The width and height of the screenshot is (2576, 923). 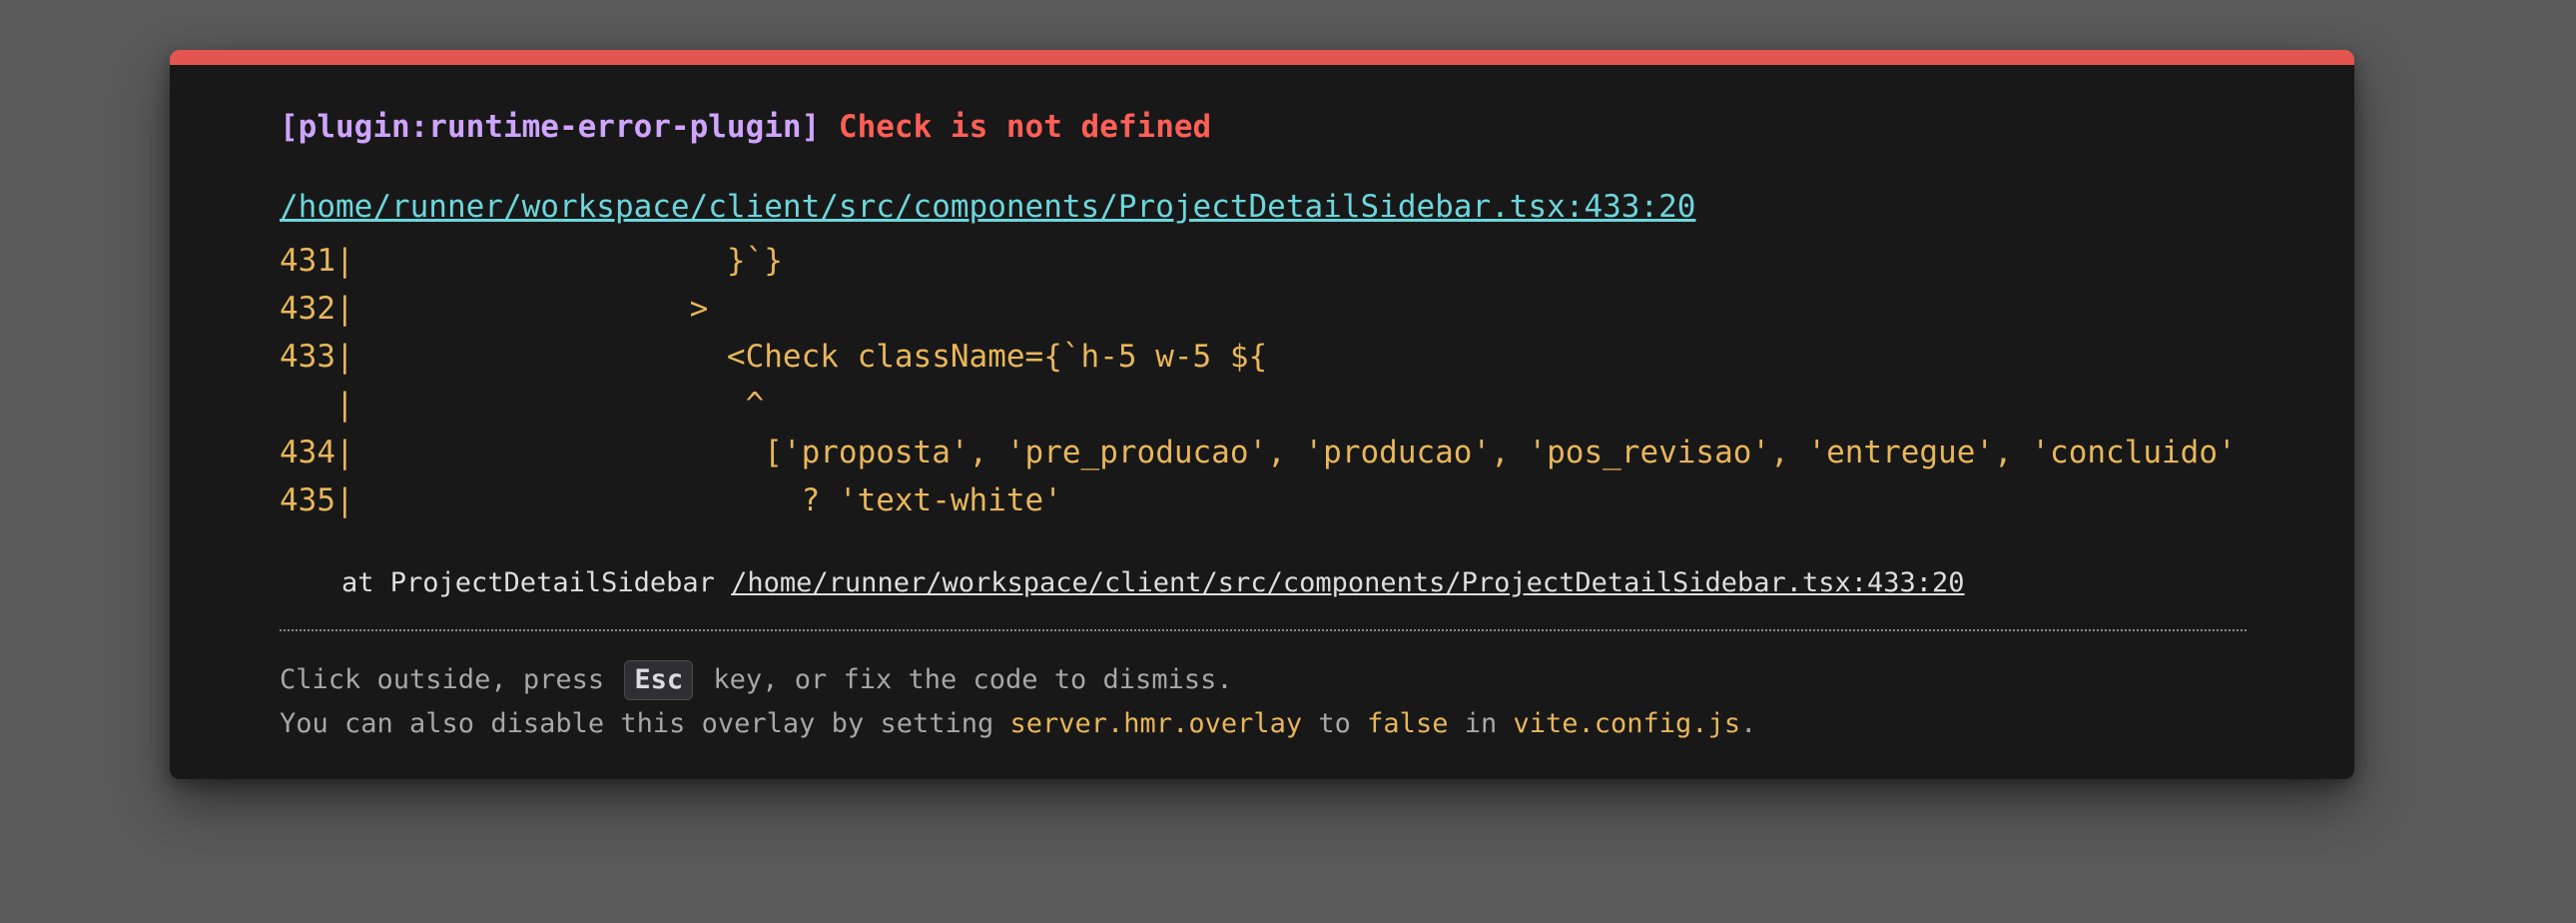 I want to click on dismiss-tip-suffix: key, or fix the code to dismiss., so click(x=973, y=679).